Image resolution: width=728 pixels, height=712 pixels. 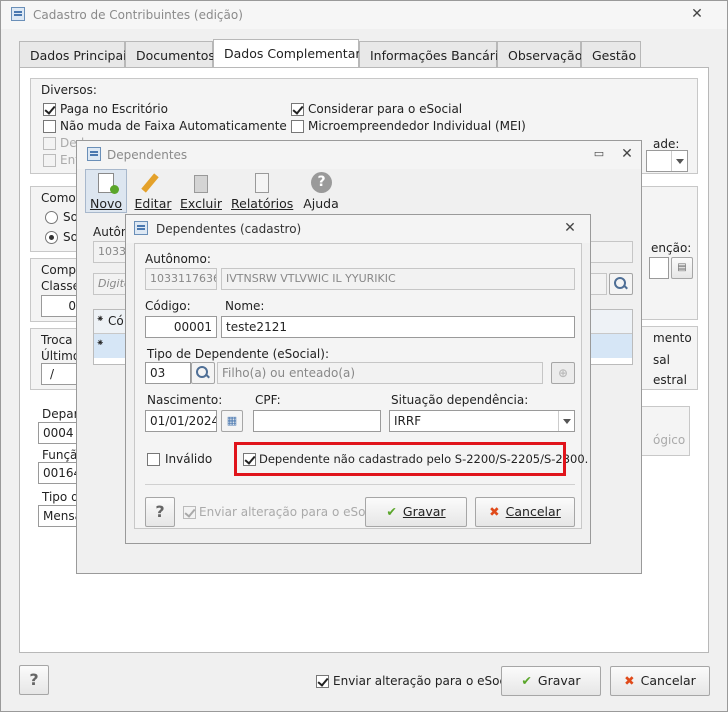 I want to click on cadastro-cancel-button: ✖ Cancelar, so click(x=525, y=512).